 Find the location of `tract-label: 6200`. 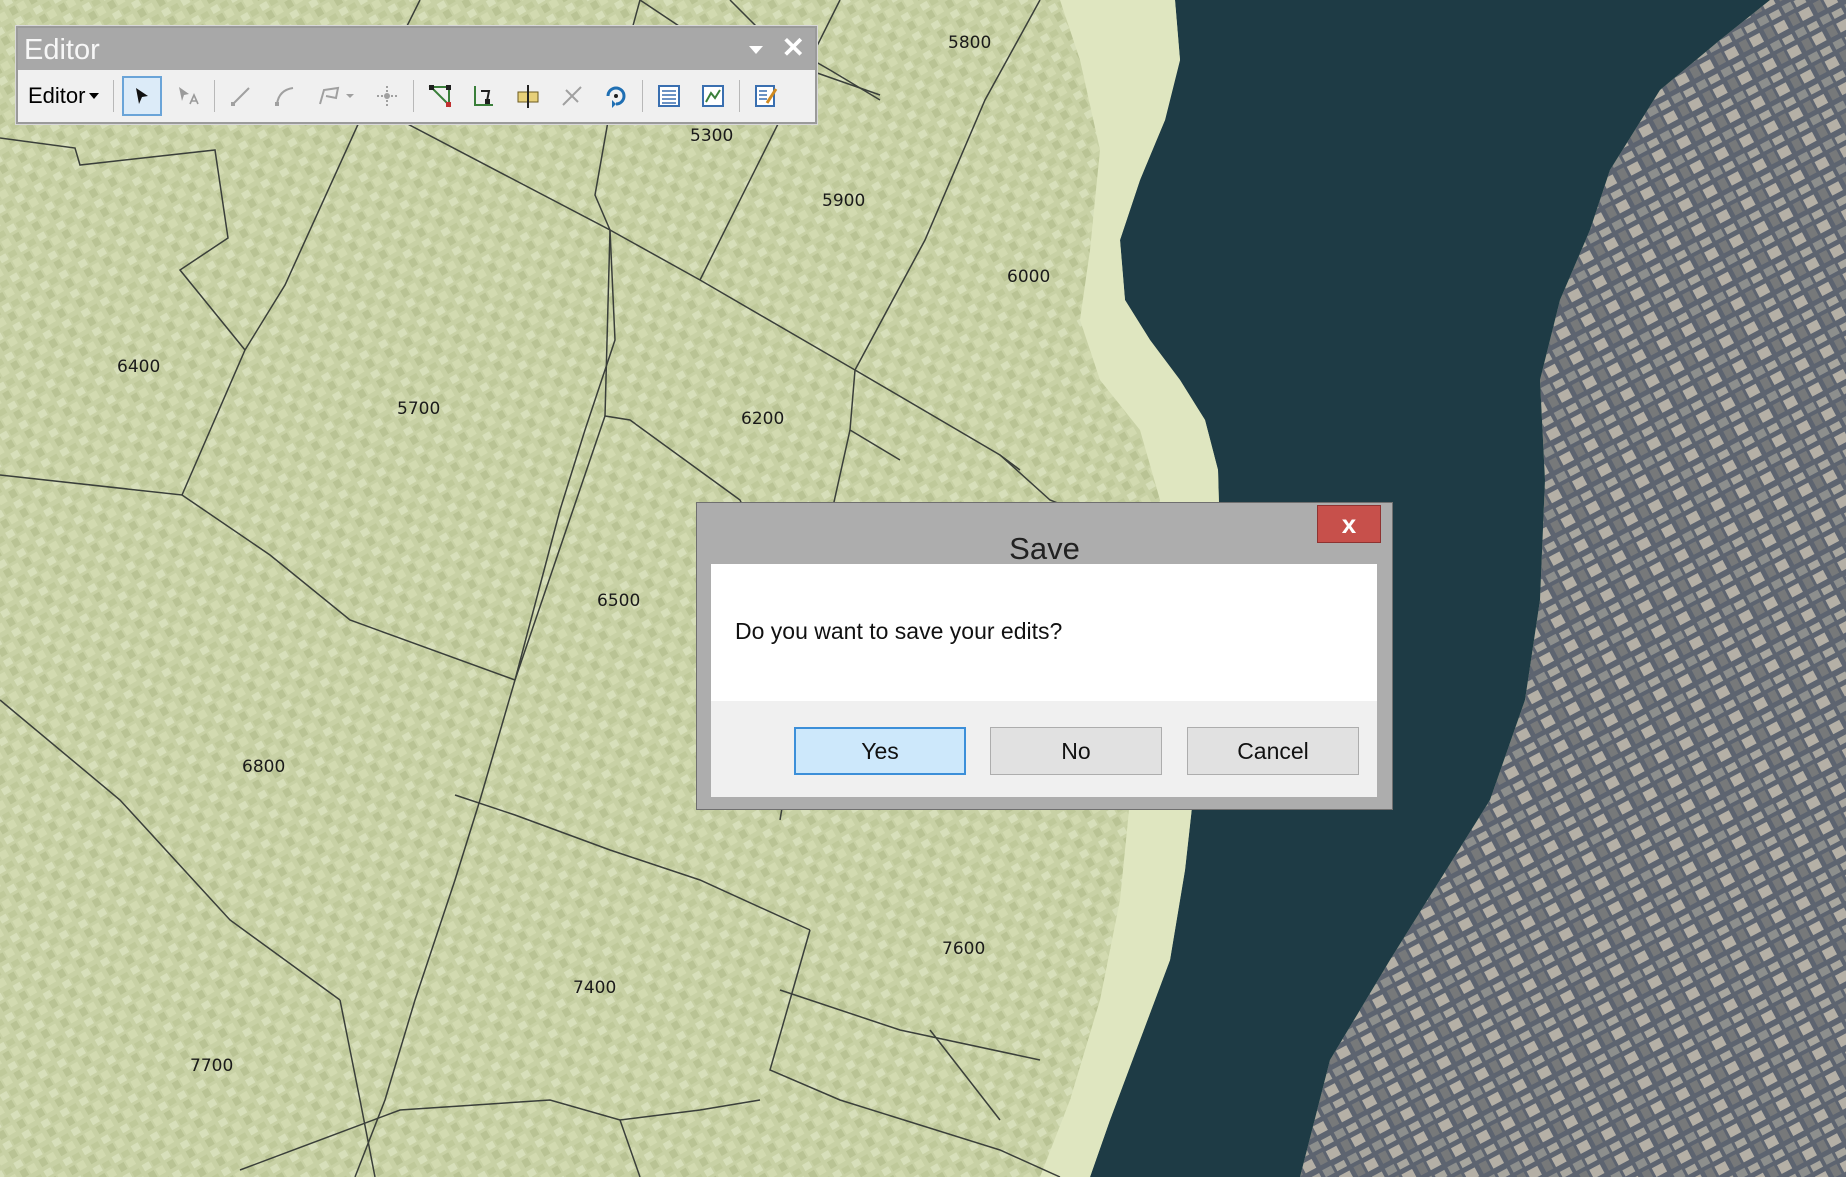

tract-label: 6200 is located at coordinates (762, 419).